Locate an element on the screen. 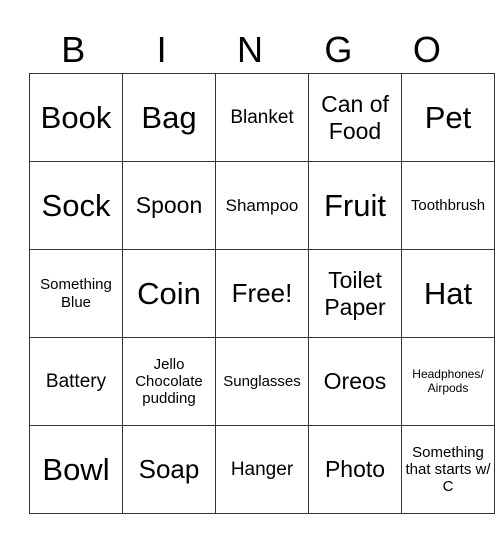  bingo-cell: Oreos is located at coordinates (355, 381).